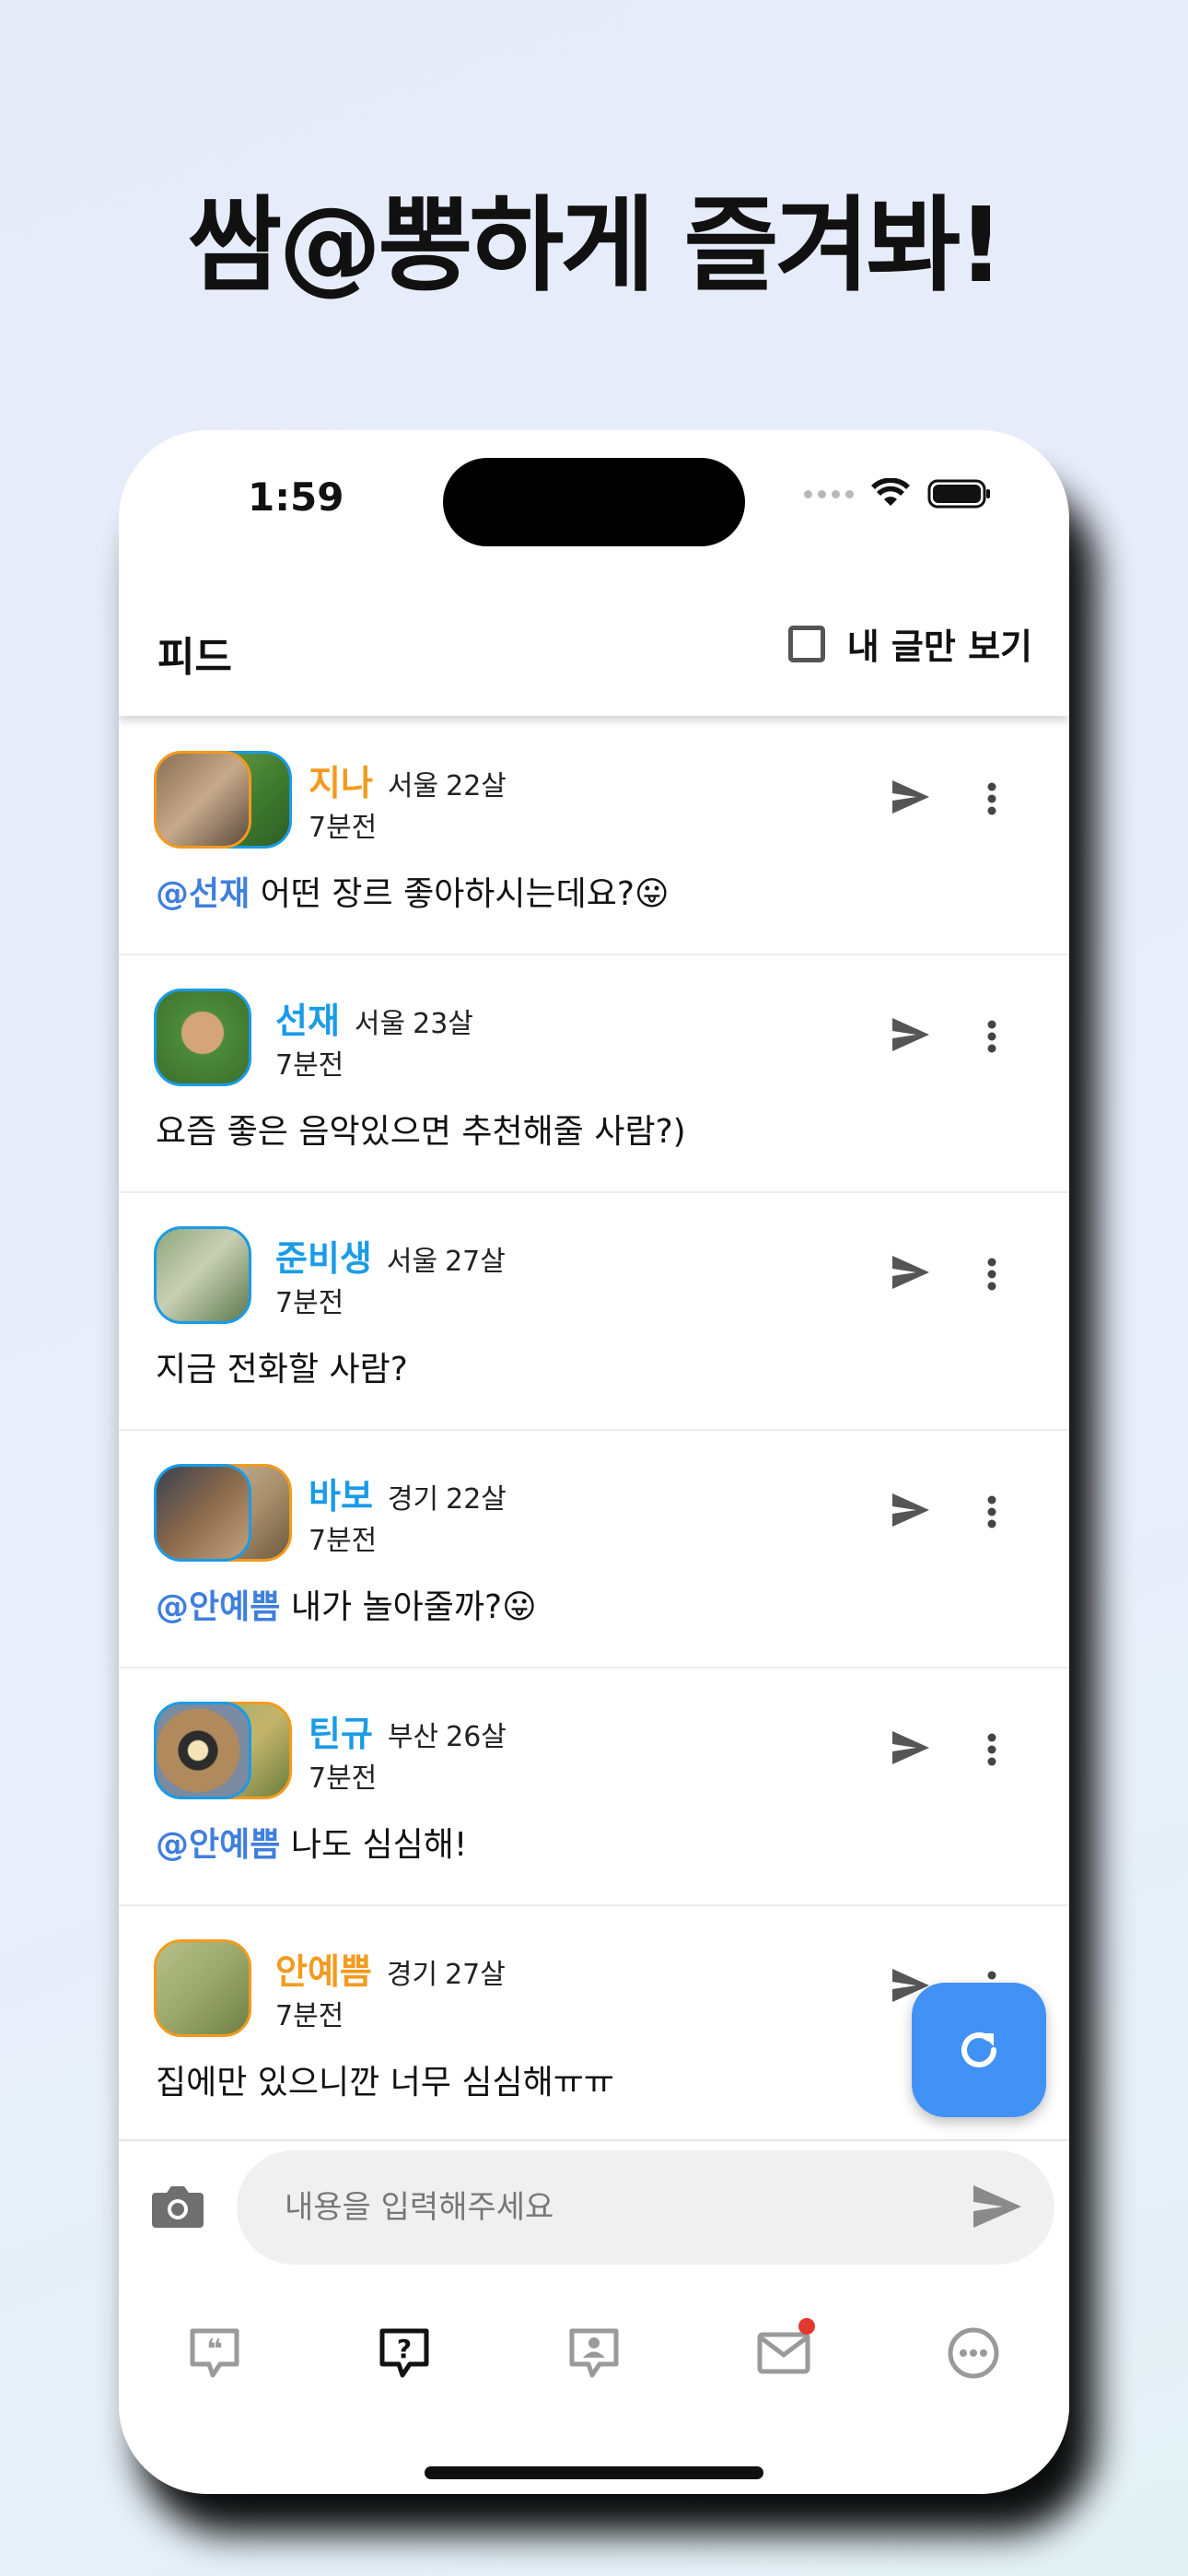 This screenshot has height=2576, width=1188. I want to click on mention-link: @선재, so click(203, 894).